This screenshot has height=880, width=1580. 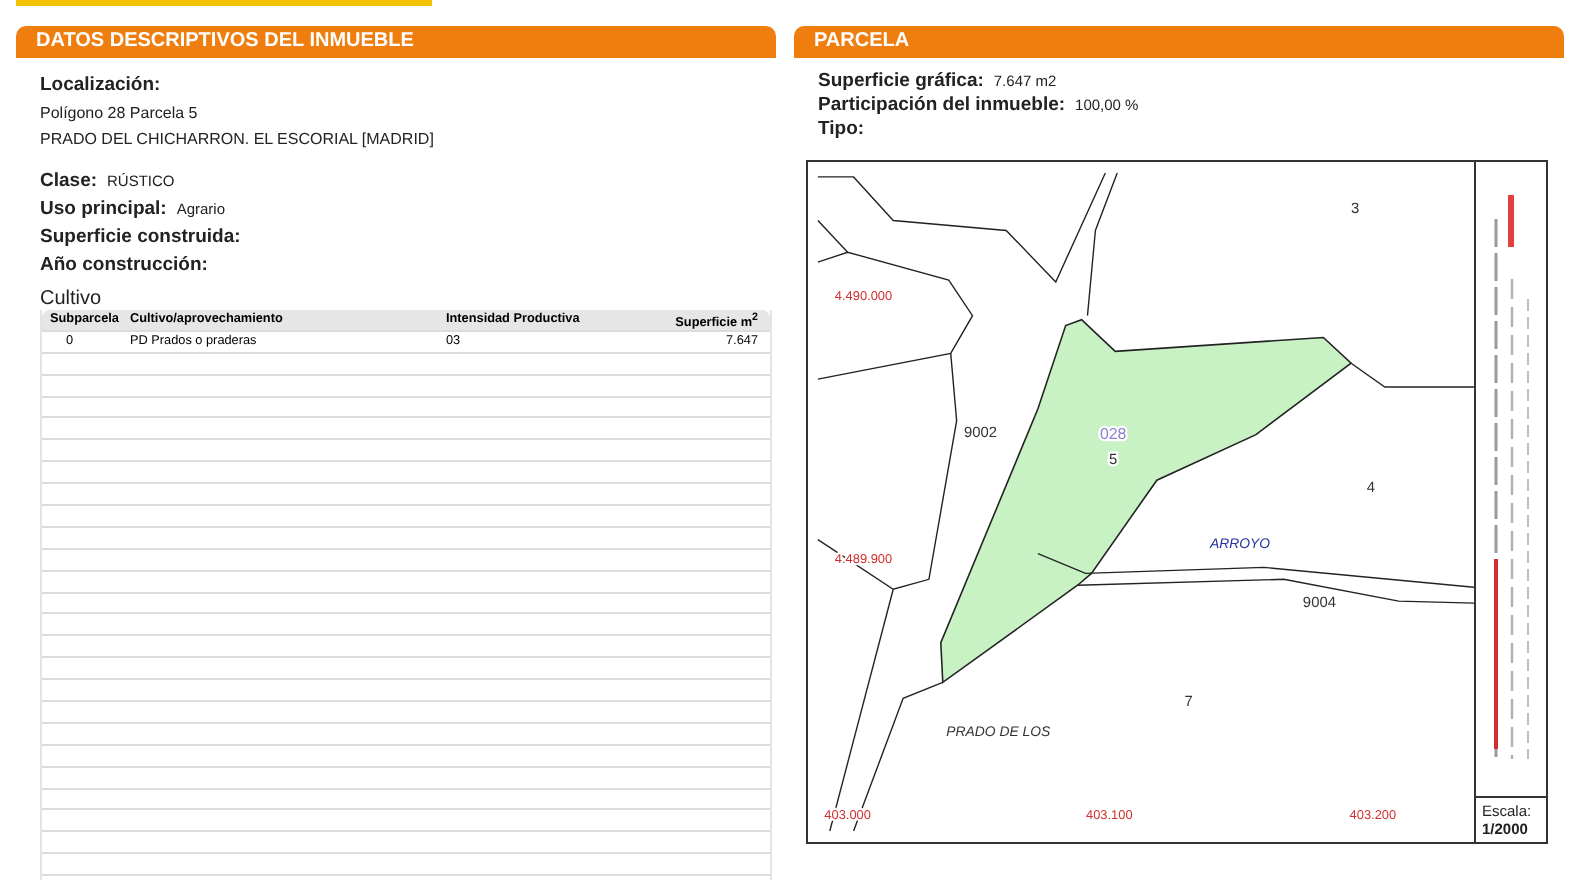 What do you see at coordinates (140, 237) in the screenshot?
I see `field-label: Superficie construida:` at bounding box center [140, 237].